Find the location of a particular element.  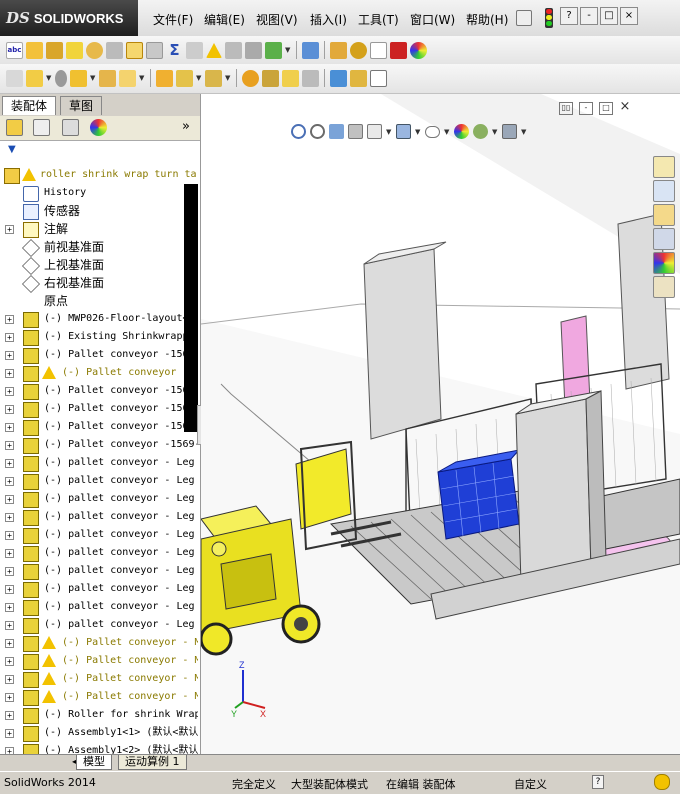

hole-alignment-icon is located at coordinates (273, 50).